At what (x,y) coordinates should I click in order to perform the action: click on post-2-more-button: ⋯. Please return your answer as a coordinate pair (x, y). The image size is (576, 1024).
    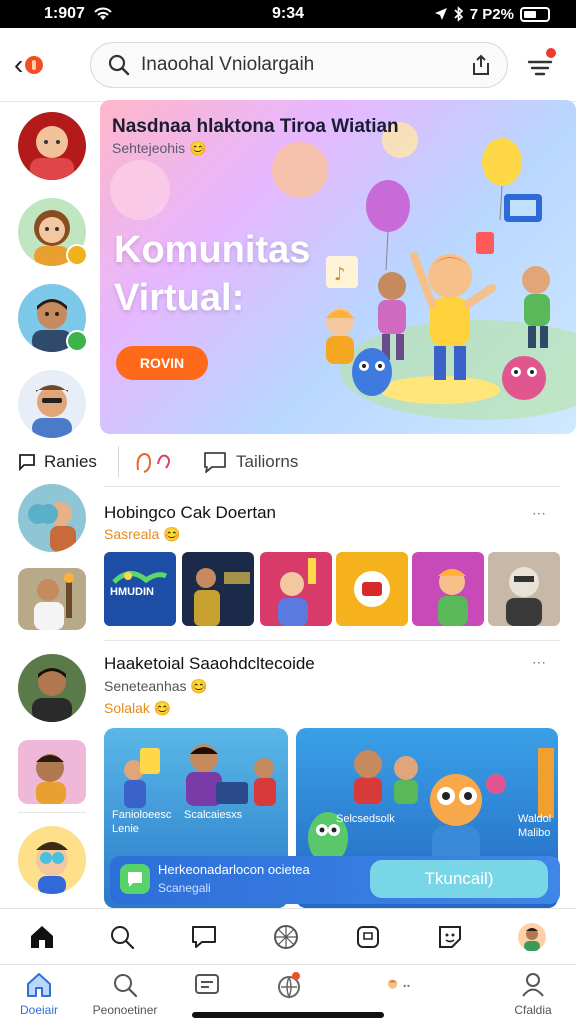
    Looking at the image, I should click on (540, 662).